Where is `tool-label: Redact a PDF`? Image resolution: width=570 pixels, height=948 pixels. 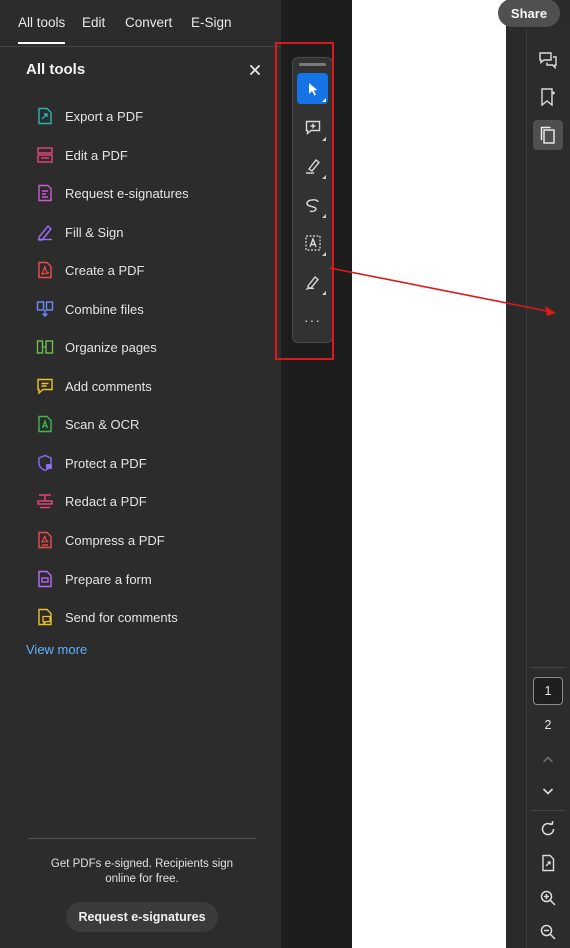 tool-label: Redact a PDF is located at coordinates (106, 501).